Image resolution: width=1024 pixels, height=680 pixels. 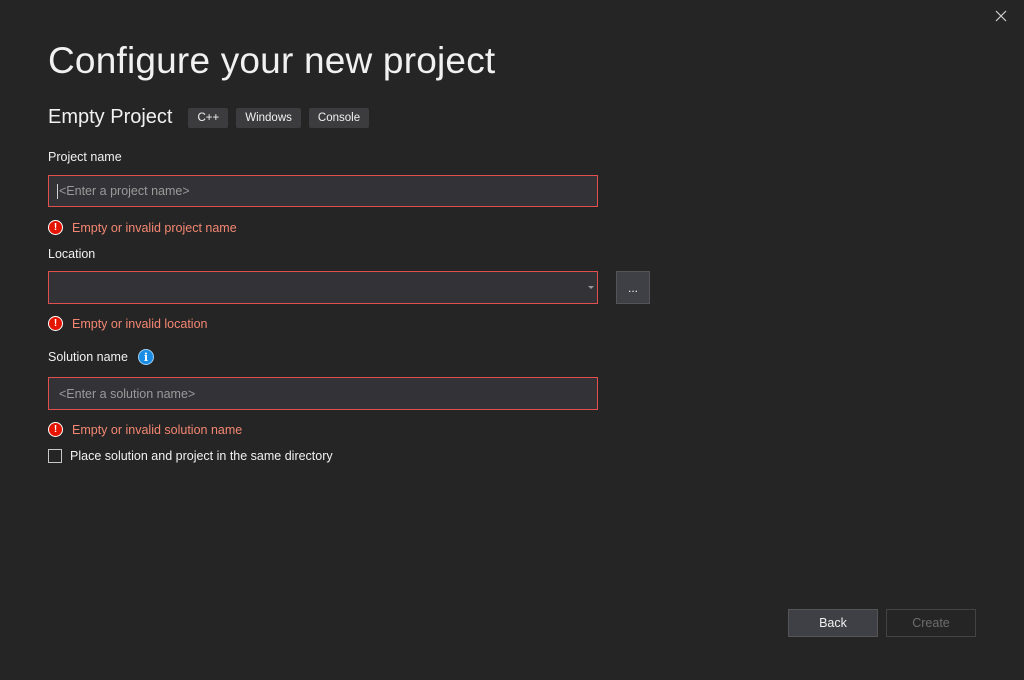 I want to click on solution-name-input, so click(x=323, y=393).